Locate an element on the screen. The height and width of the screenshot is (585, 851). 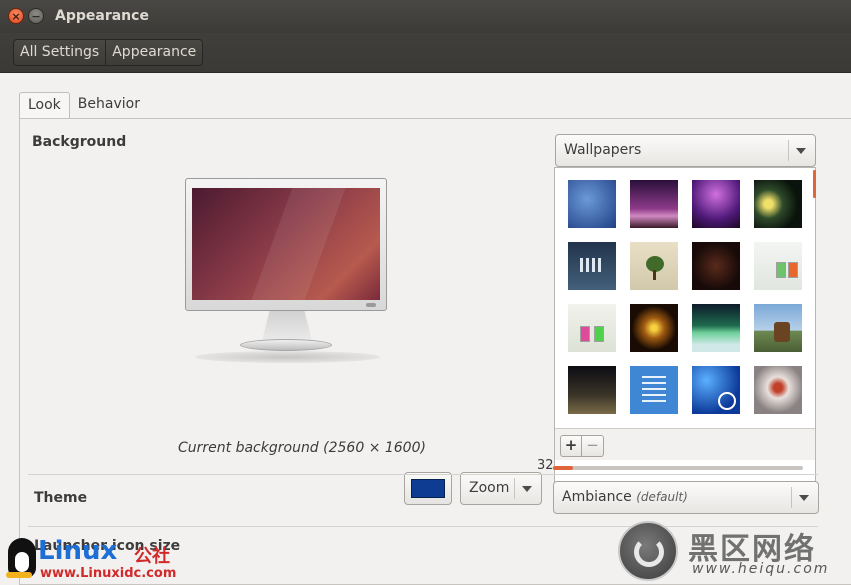
toolbar: All Settings Appearance is located at coordinates (425, 53).